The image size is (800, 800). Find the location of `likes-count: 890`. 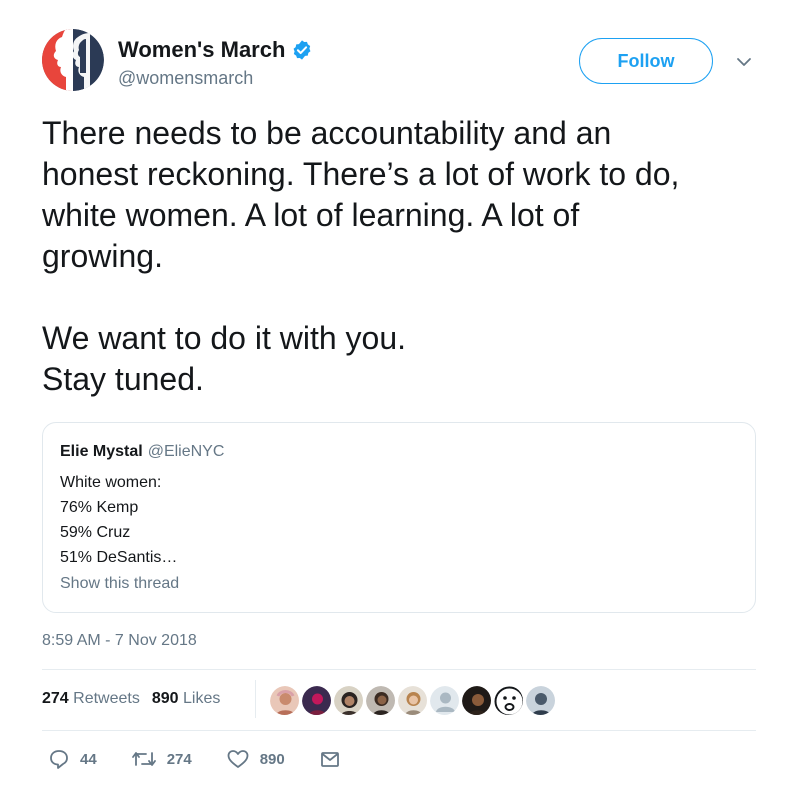

likes-count: 890 is located at coordinates (165, 698).